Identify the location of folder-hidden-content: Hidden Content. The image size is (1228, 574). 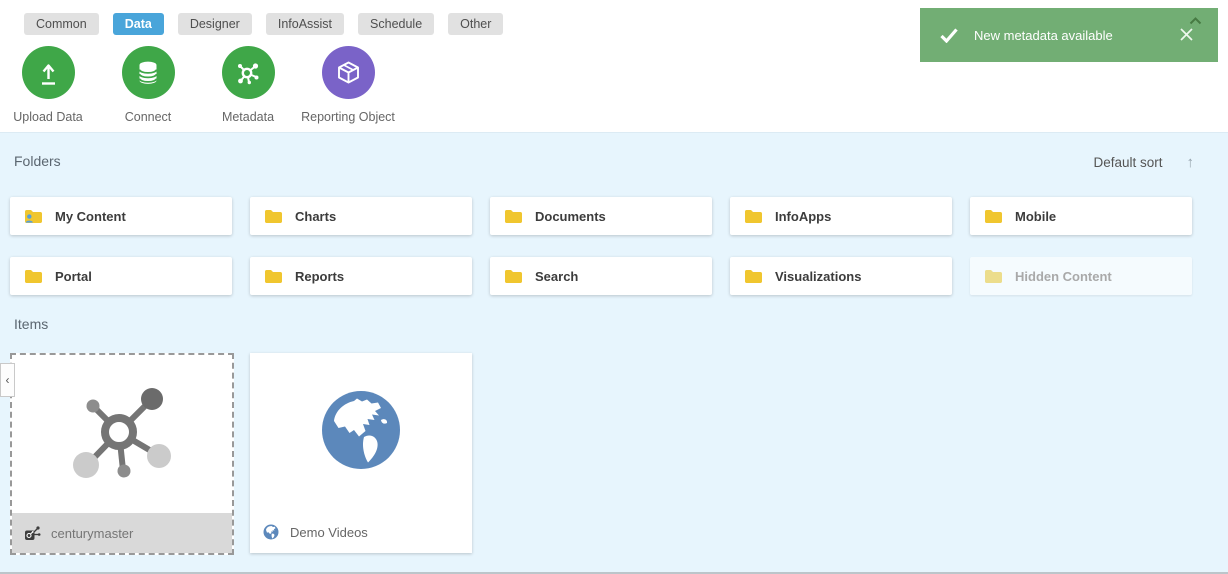
(1081, 276).